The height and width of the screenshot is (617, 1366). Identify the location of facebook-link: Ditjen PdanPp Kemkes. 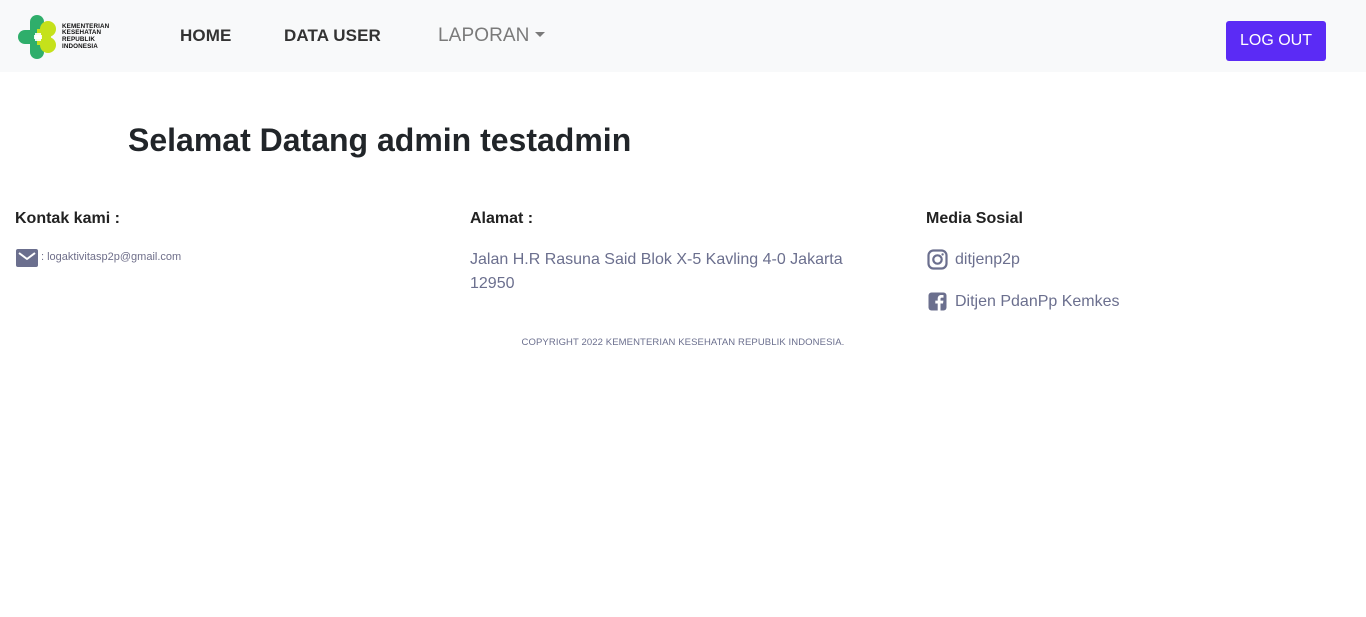
(1023, 301).